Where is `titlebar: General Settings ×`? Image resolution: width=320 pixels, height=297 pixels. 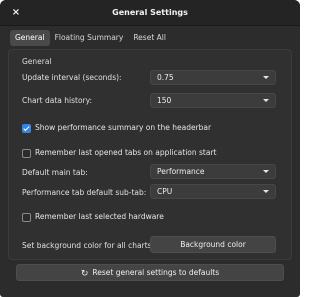 titlebar: General Settings × is located at coordinates (150, 13).